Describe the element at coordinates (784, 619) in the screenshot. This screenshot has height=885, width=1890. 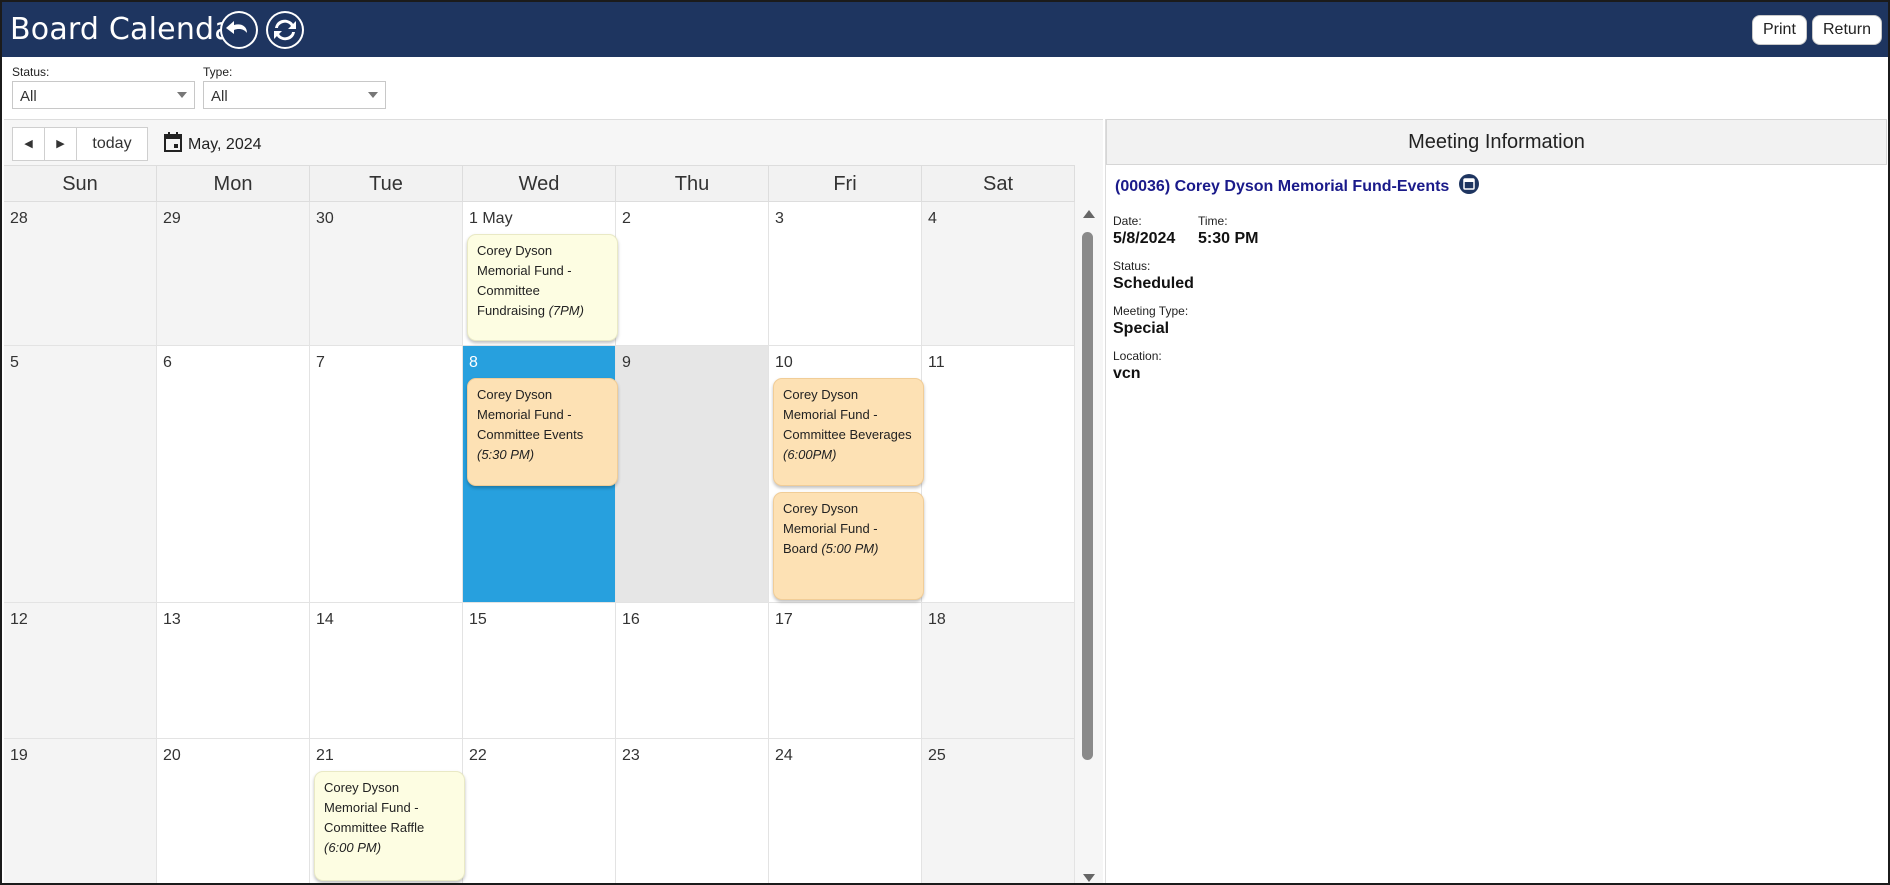
I see `day-number: 17` at that location.